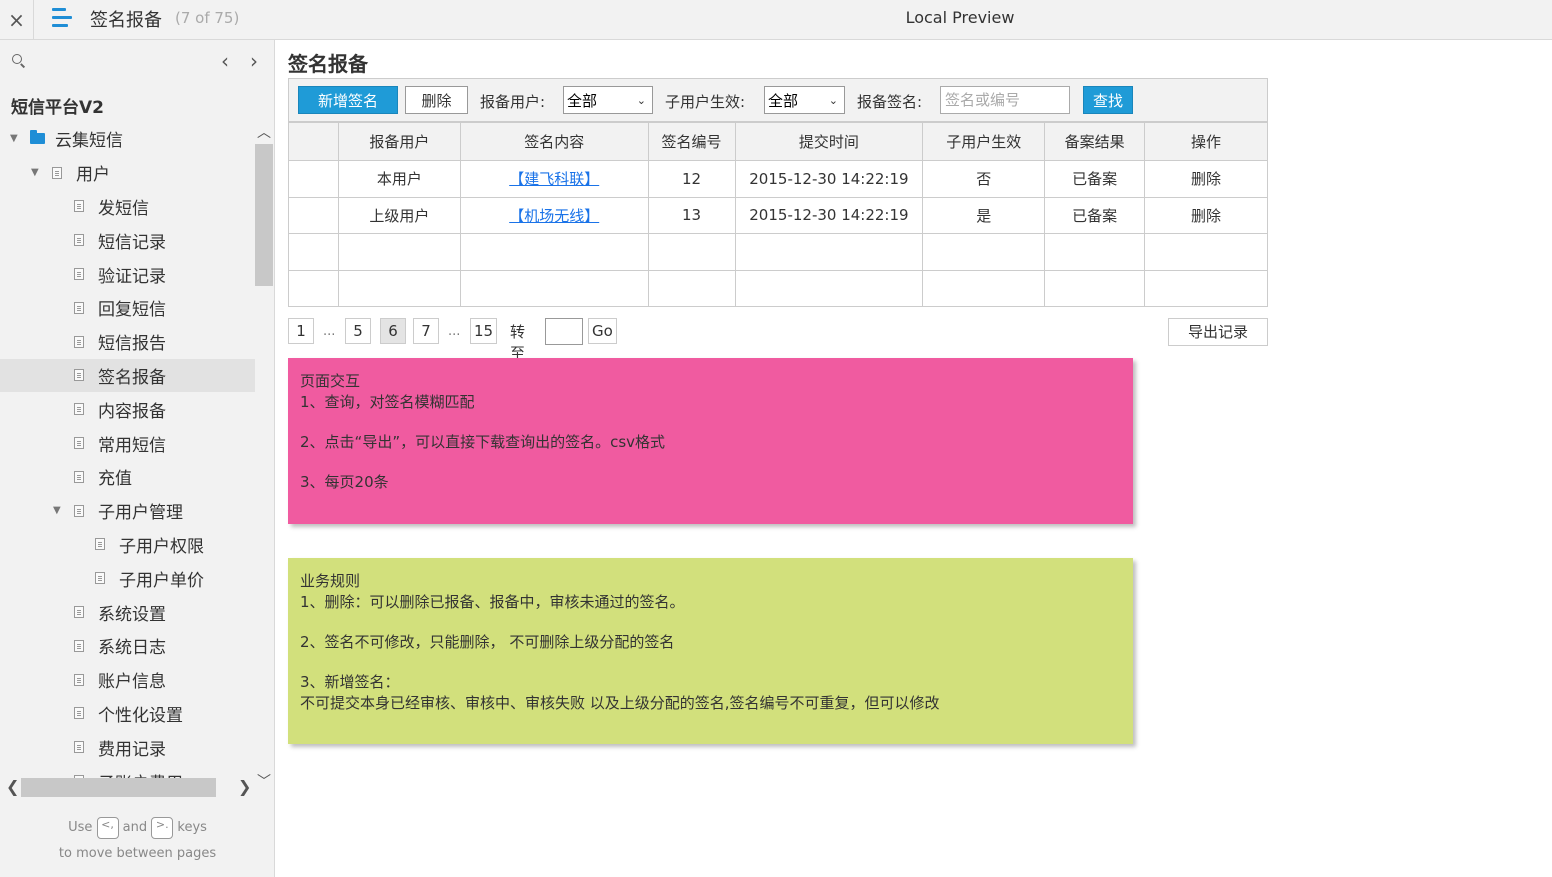 The image size is (1552, 877). I want to click on page-button-7: 7, so click(426, 331).